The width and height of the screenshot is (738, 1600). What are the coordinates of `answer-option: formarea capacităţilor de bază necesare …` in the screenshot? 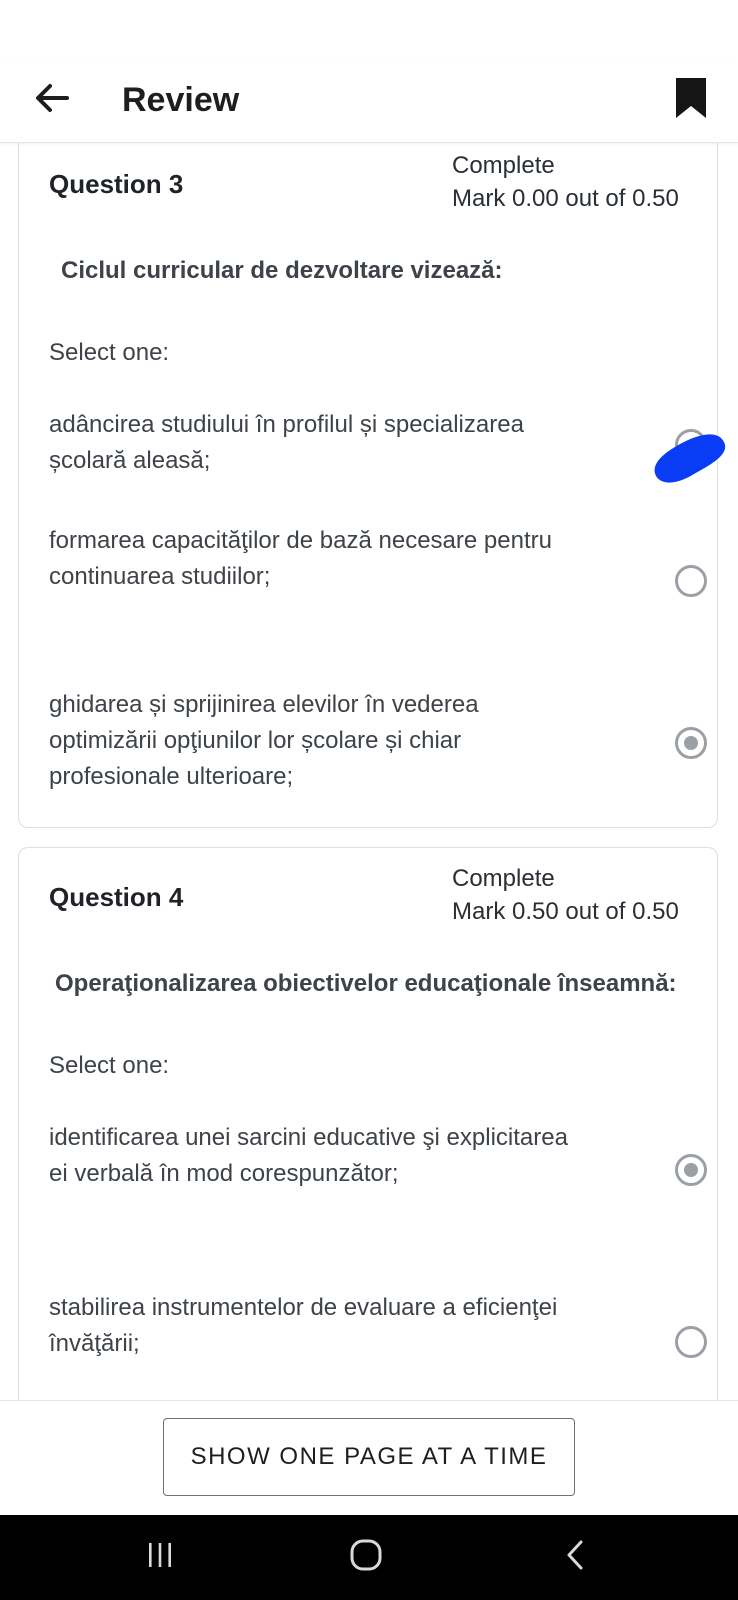 It's located at (378, 563).